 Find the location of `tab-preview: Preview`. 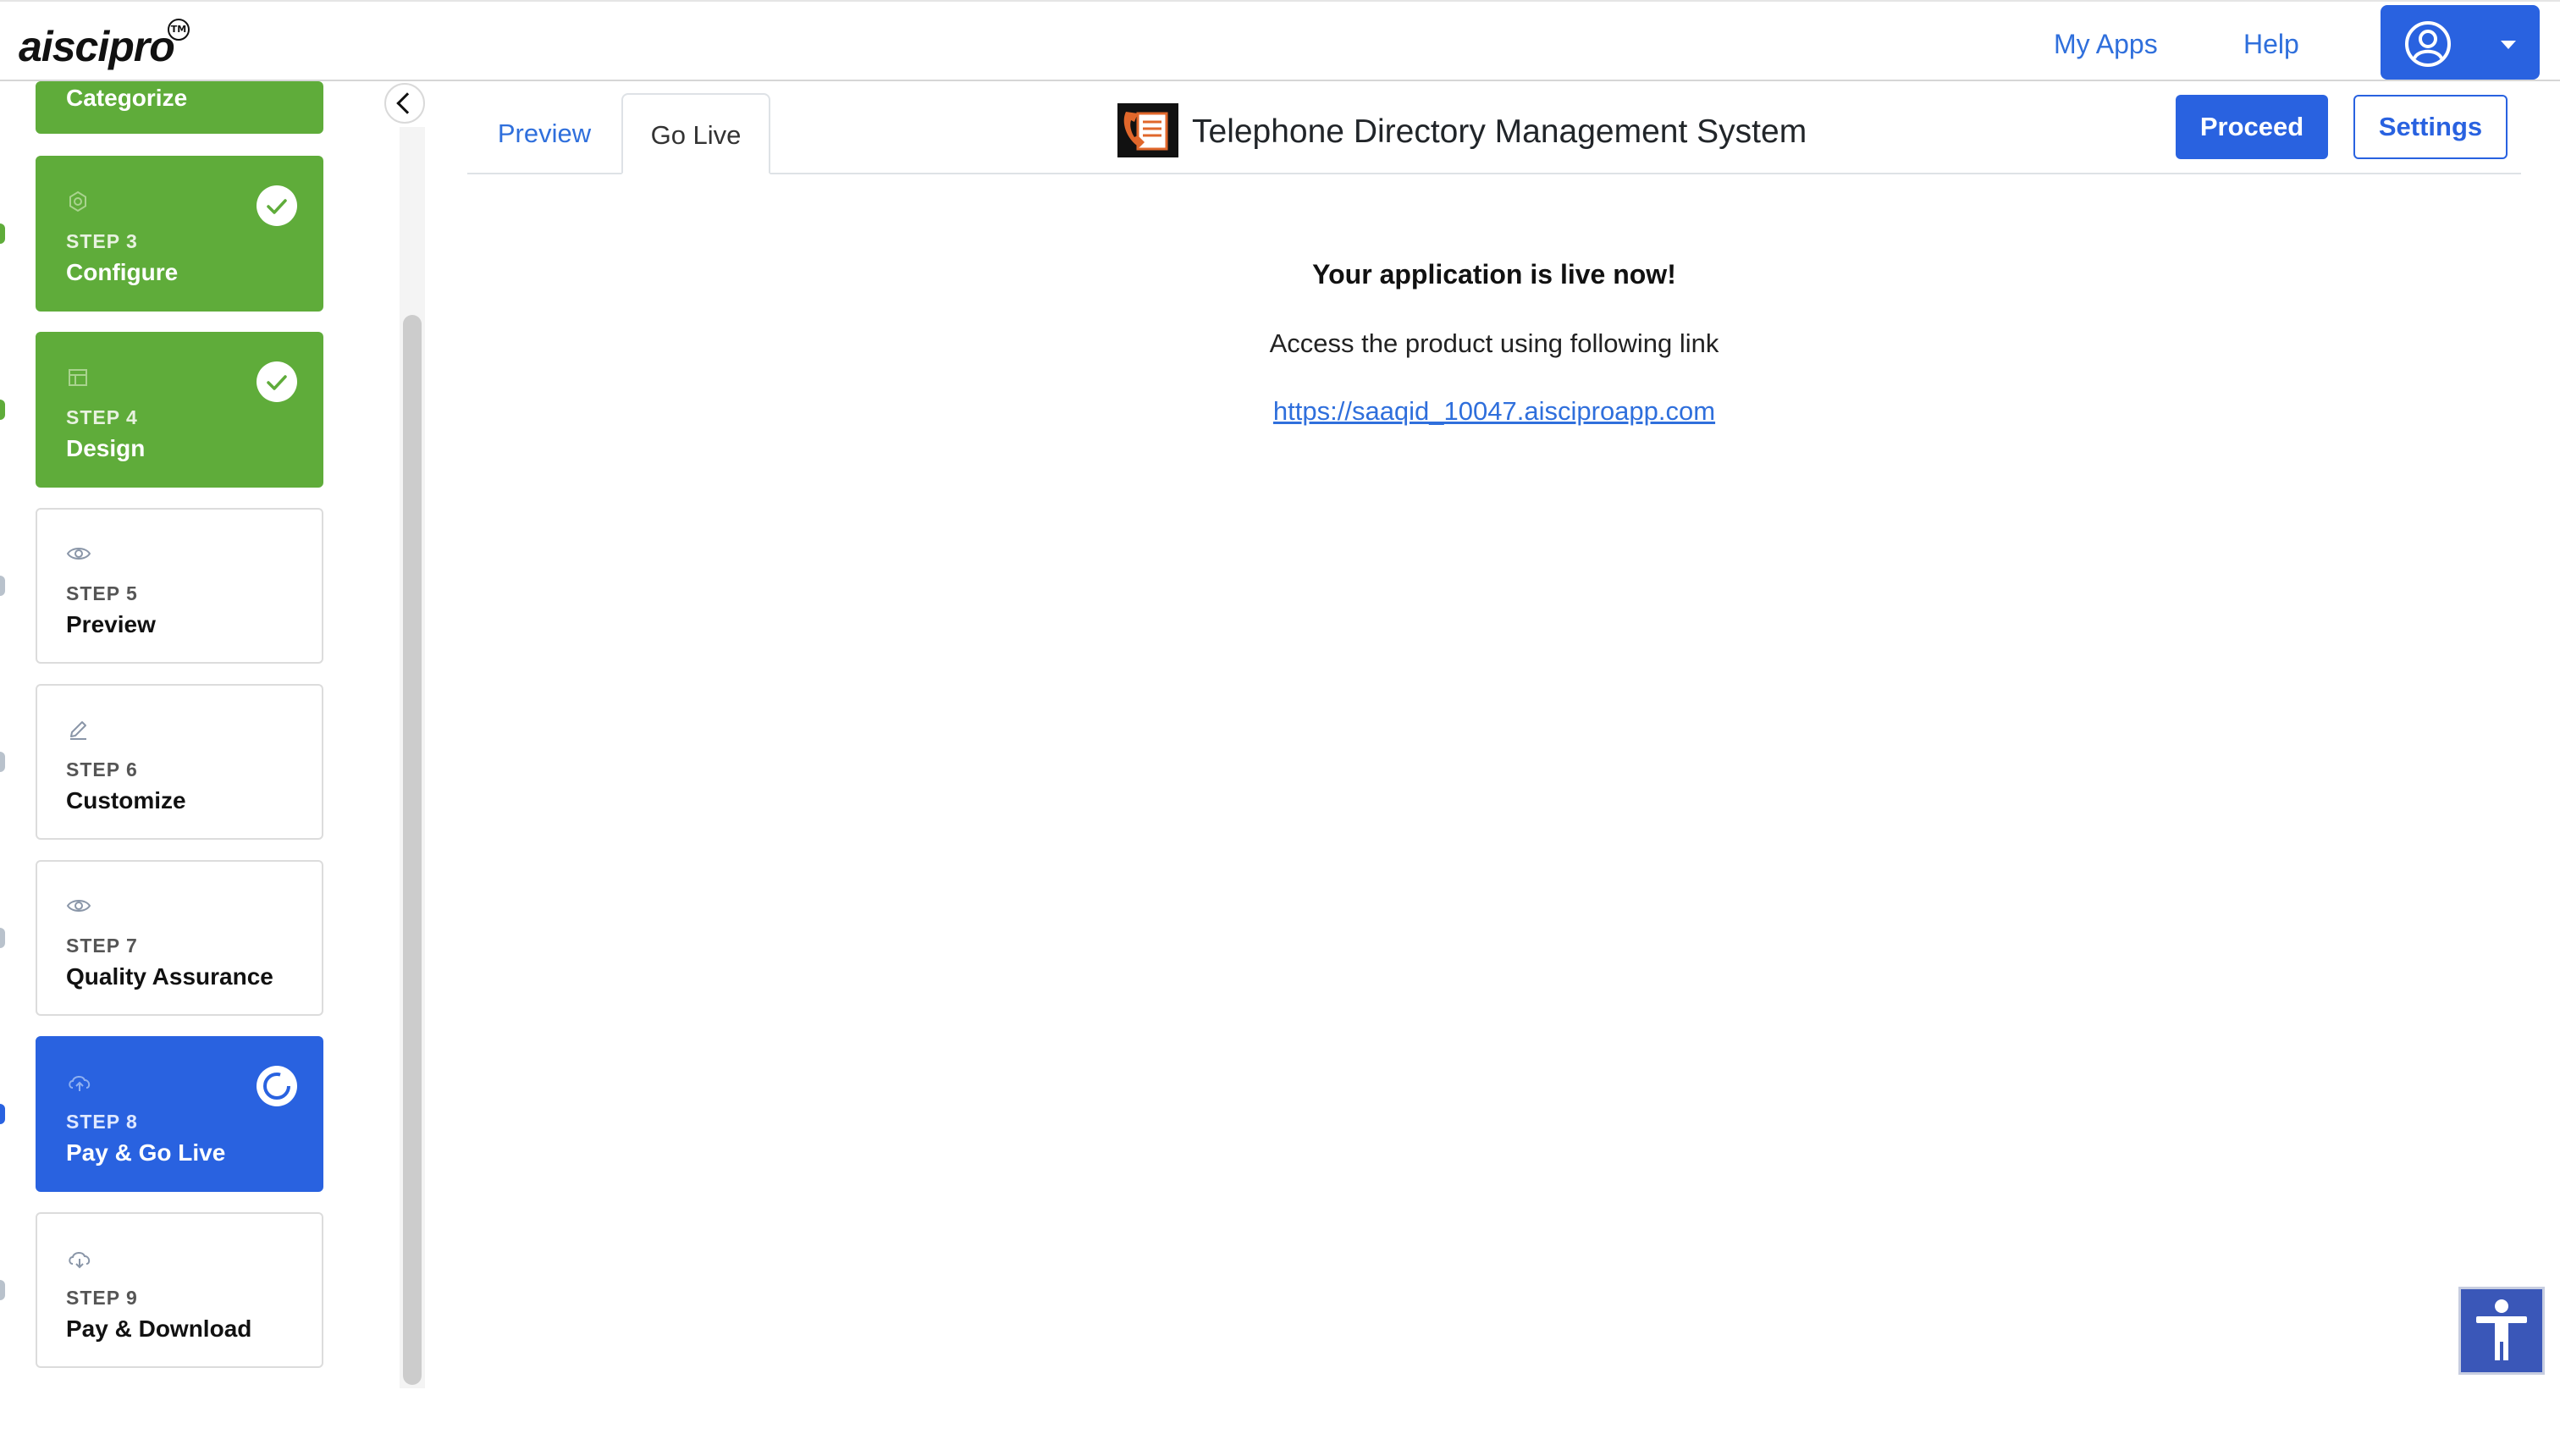

tab-preview: Preview is located at coordinates (544, 134).